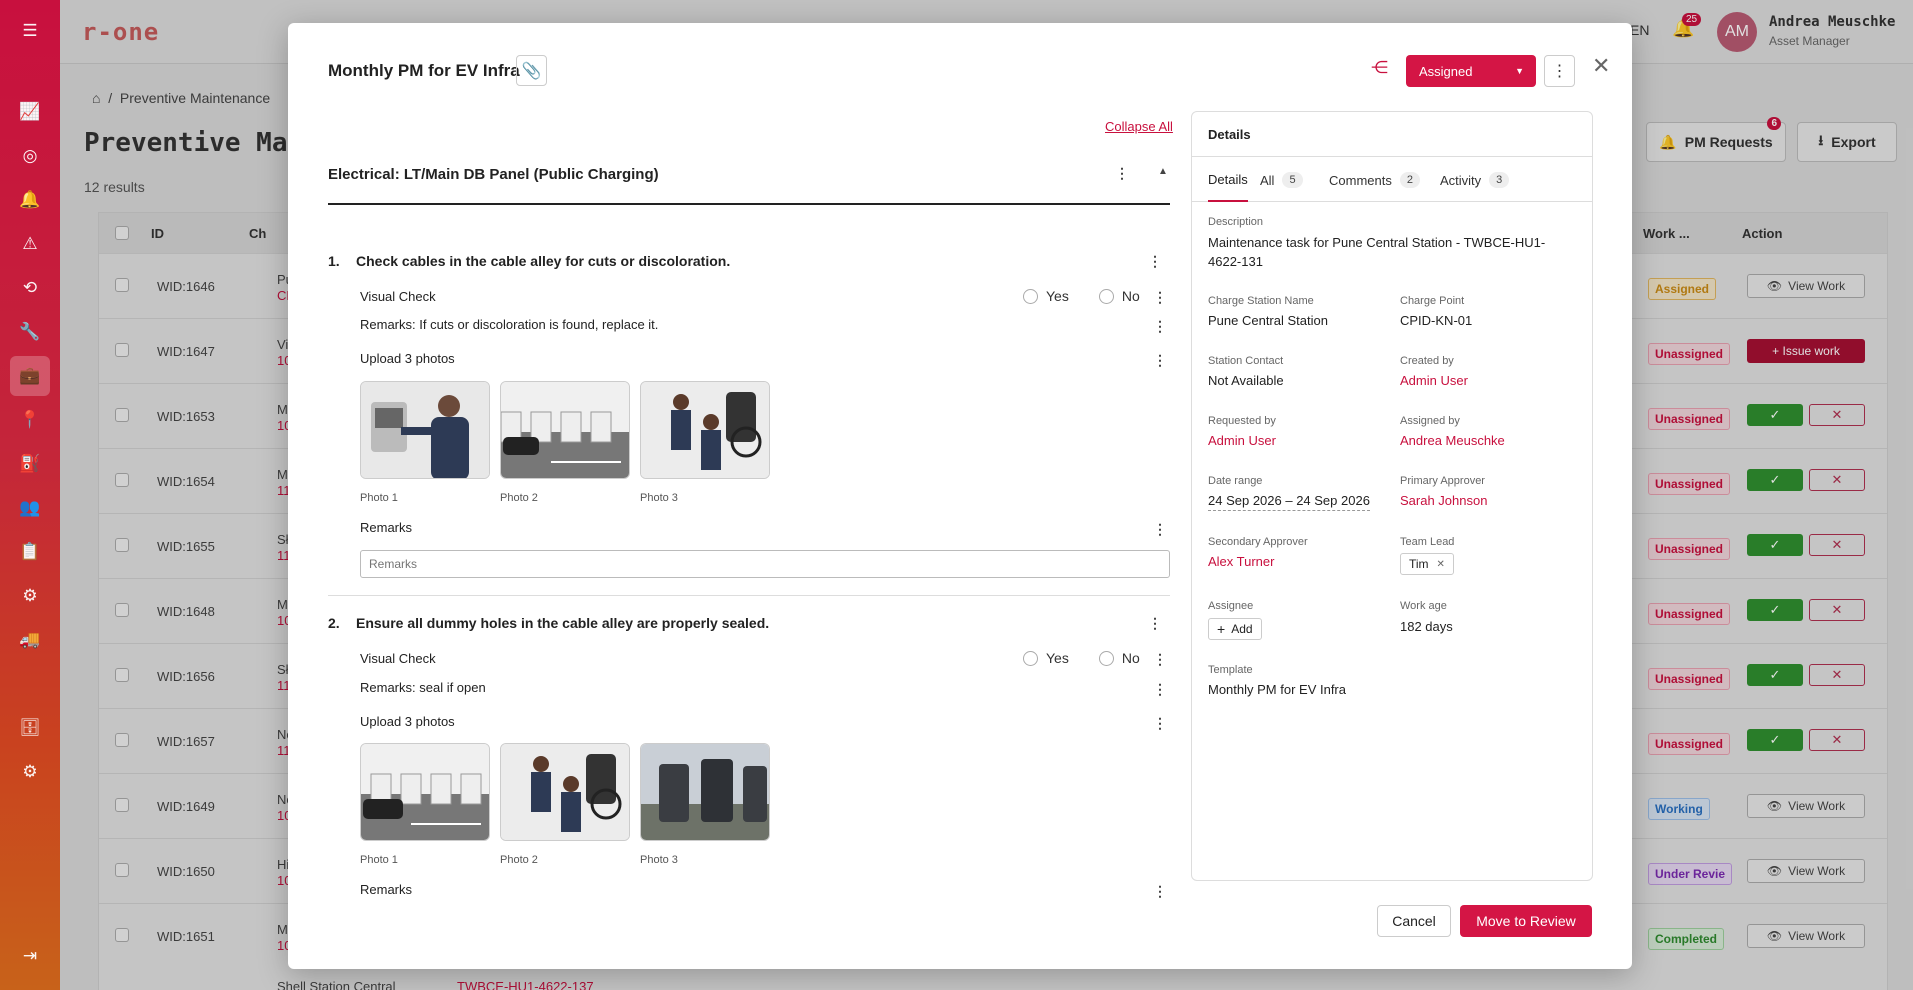 The image size is (1913, 990). I want to click on move-to-review-button: Move to Review, so click(1526, 921).